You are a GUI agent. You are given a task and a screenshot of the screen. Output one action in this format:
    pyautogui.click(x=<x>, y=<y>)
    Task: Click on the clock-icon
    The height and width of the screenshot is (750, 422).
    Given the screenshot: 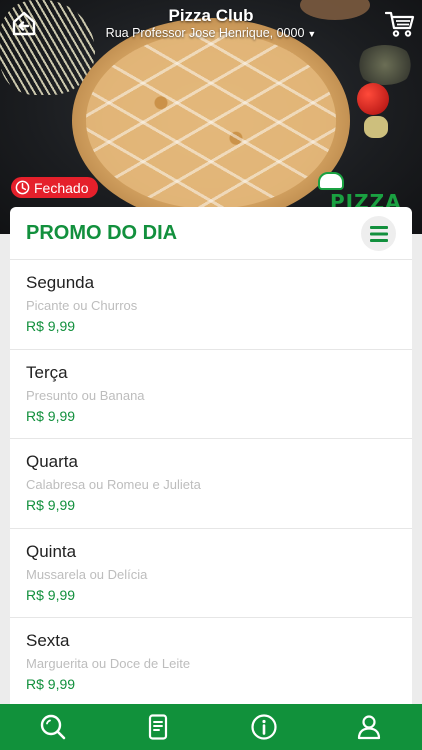 What is the action you would take?
    pyautogui.click(x=22, y=187)
    